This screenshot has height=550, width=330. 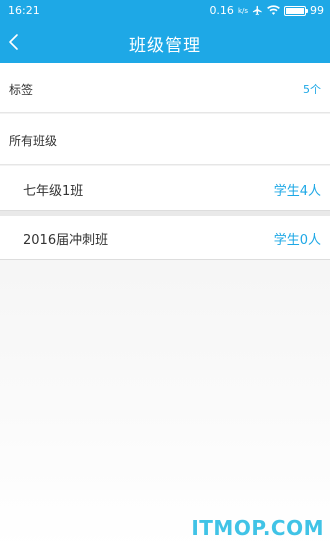 I want to click on navbar: 班级管理, so click(x=165, y=42).